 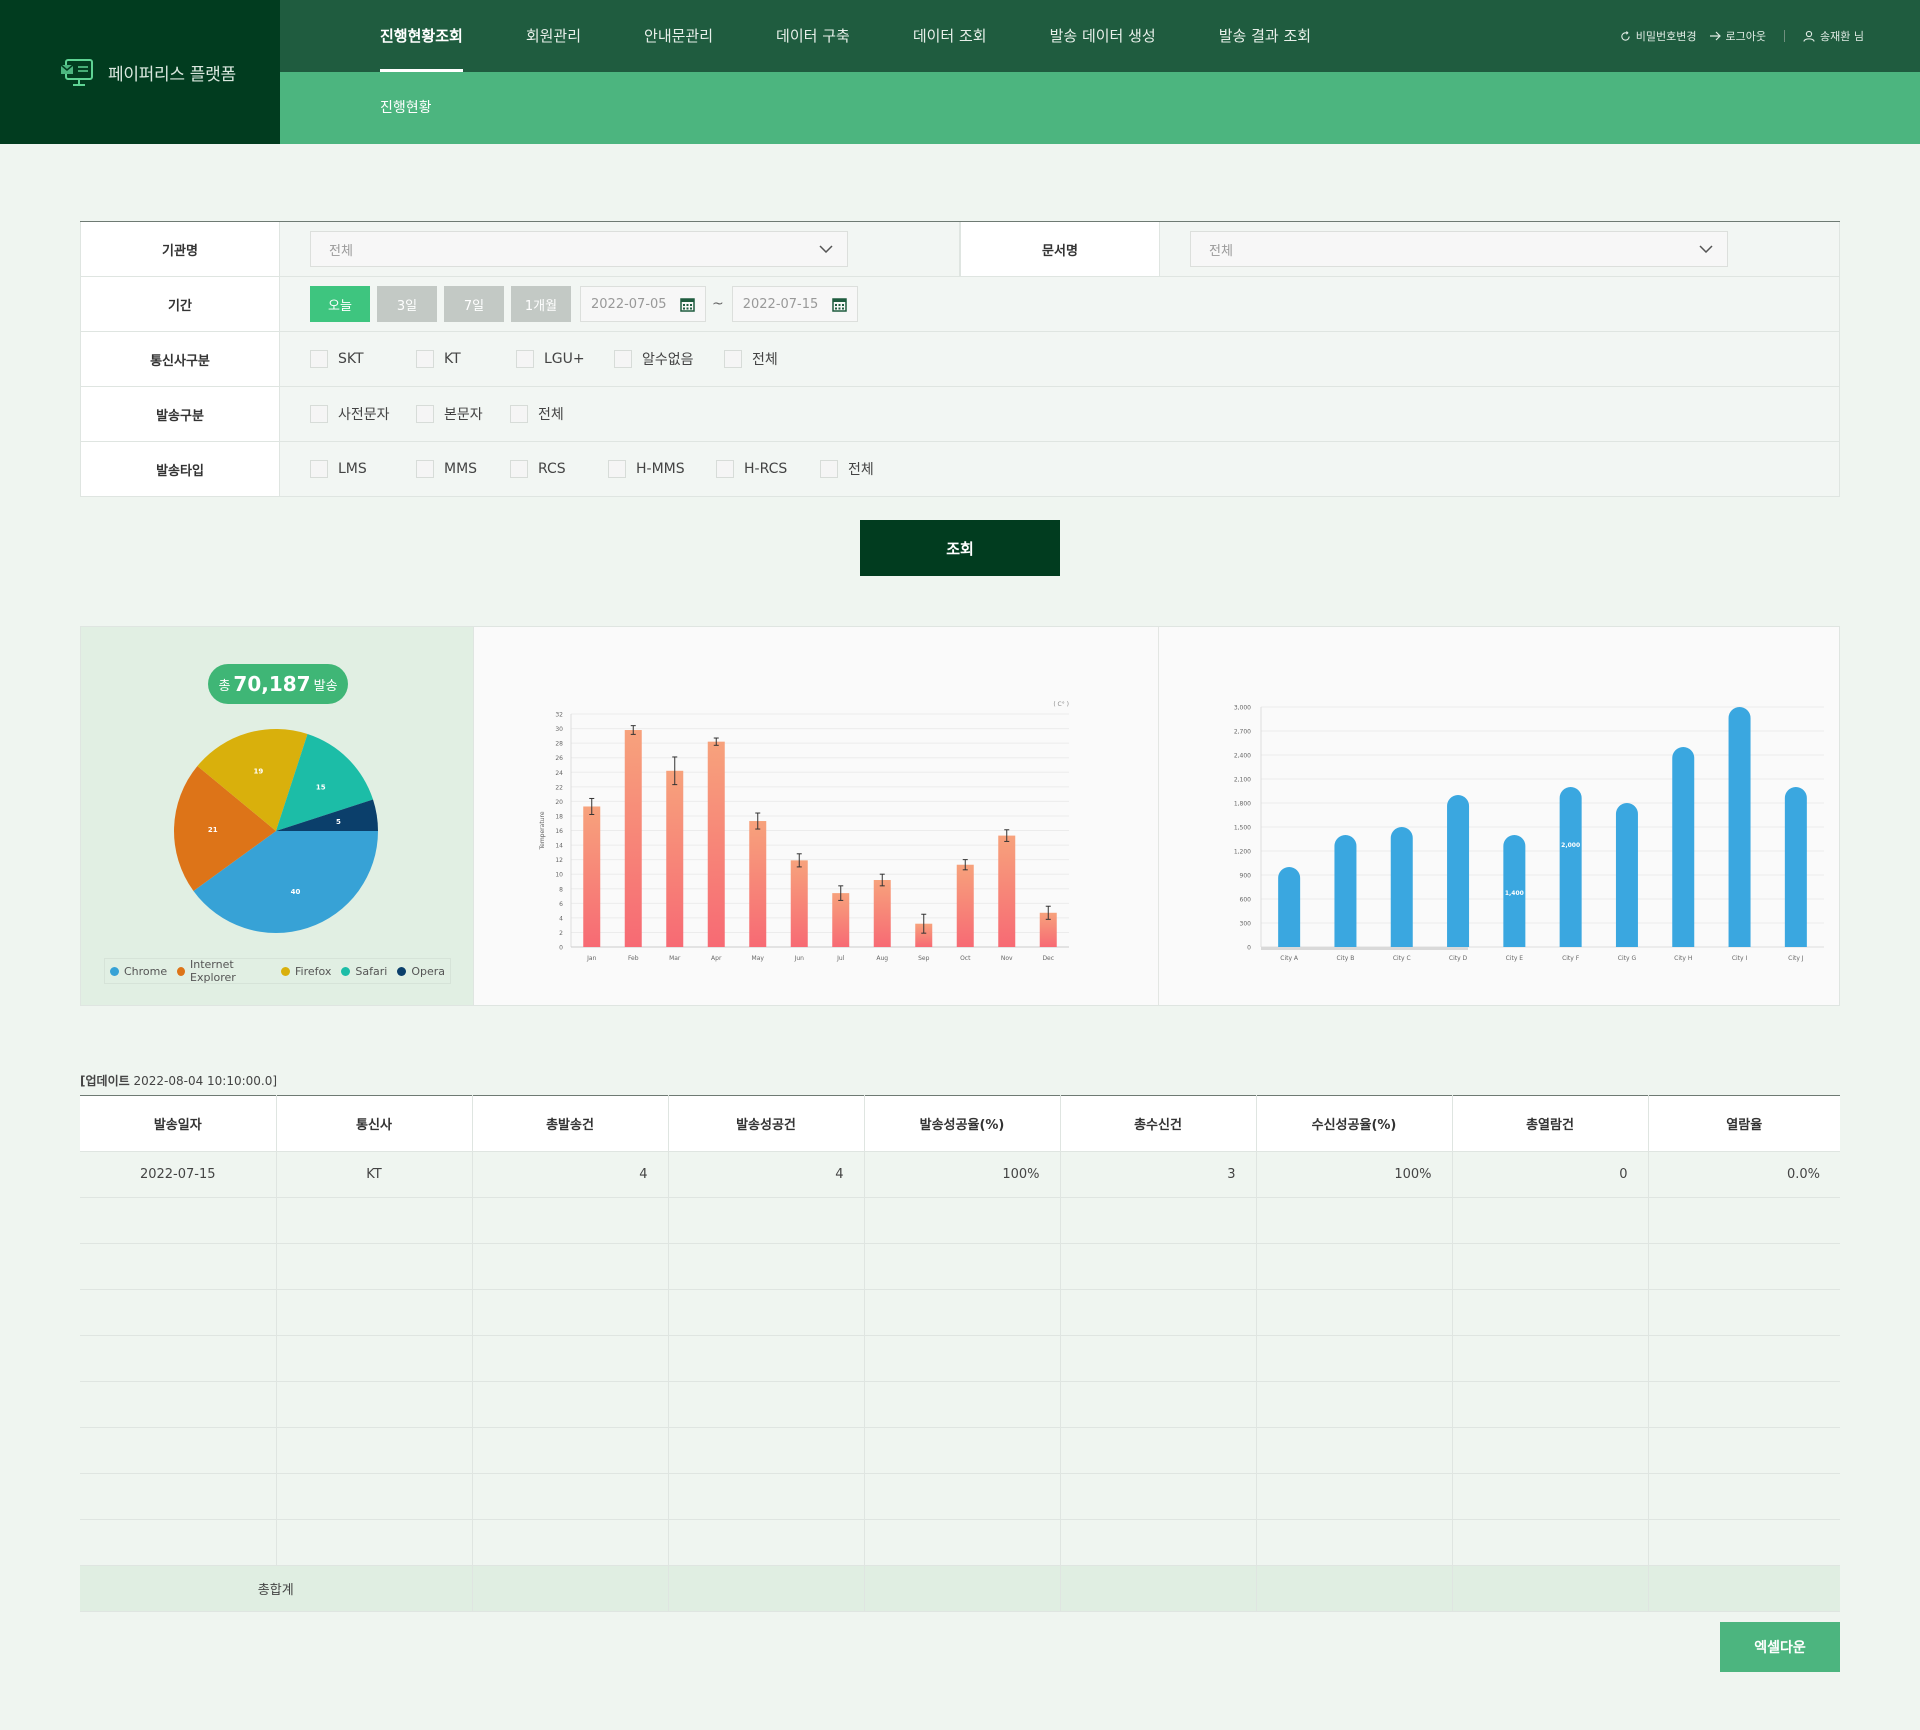 What do you see at coordinates (1780, 1647) in the screenshot?
I see `excel-download-button: 엑셀다운` at bounding box center [1780, 1647].